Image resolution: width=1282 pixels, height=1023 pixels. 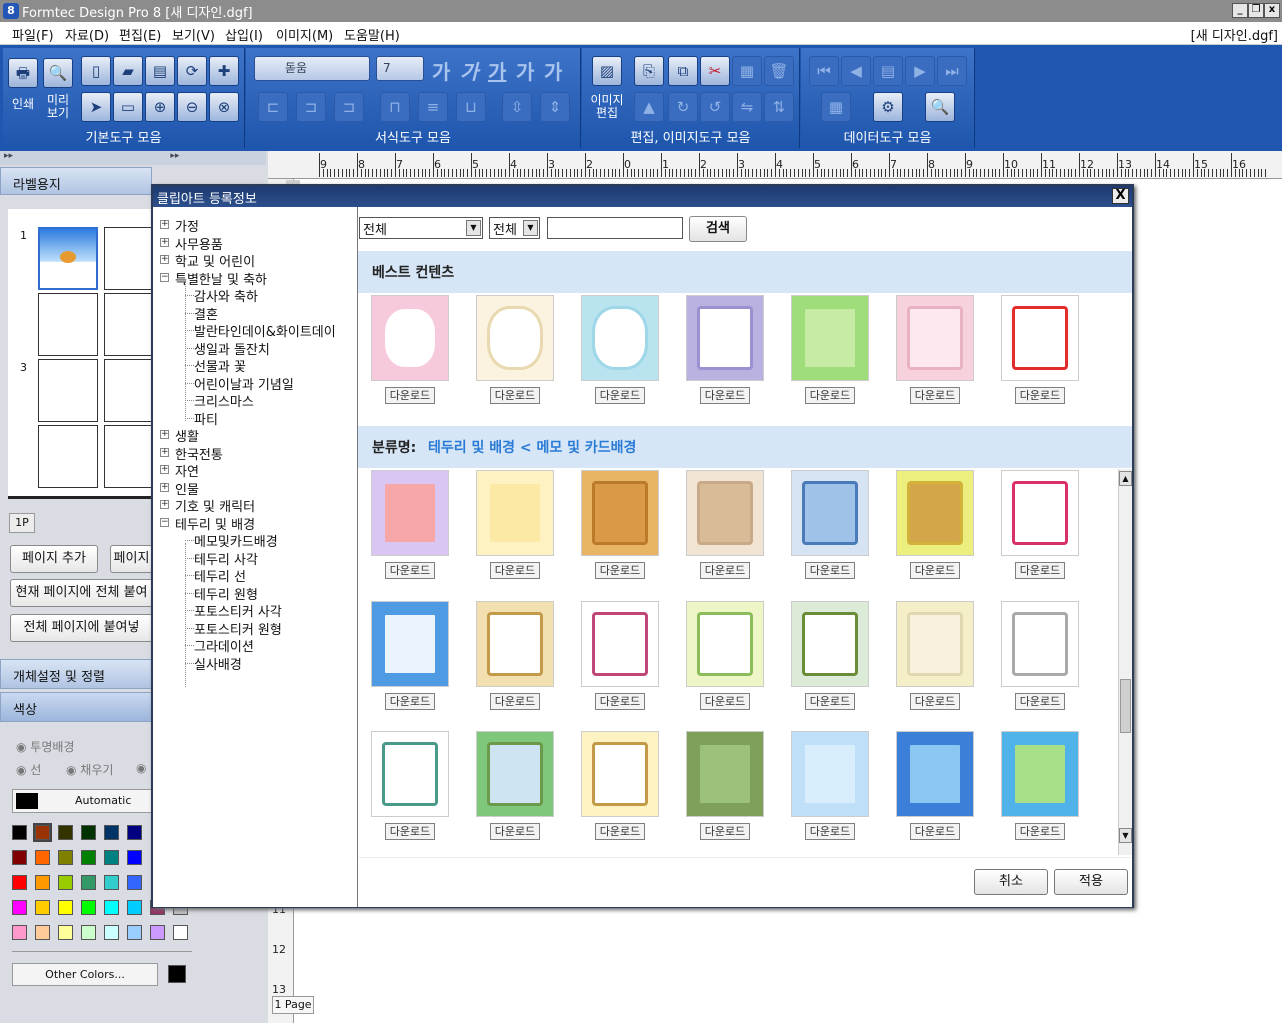 What do you see at coordinates (206, 418) in the screenshot?
I see `tree-subcategory: 파티` at bounding box center [206, 418].